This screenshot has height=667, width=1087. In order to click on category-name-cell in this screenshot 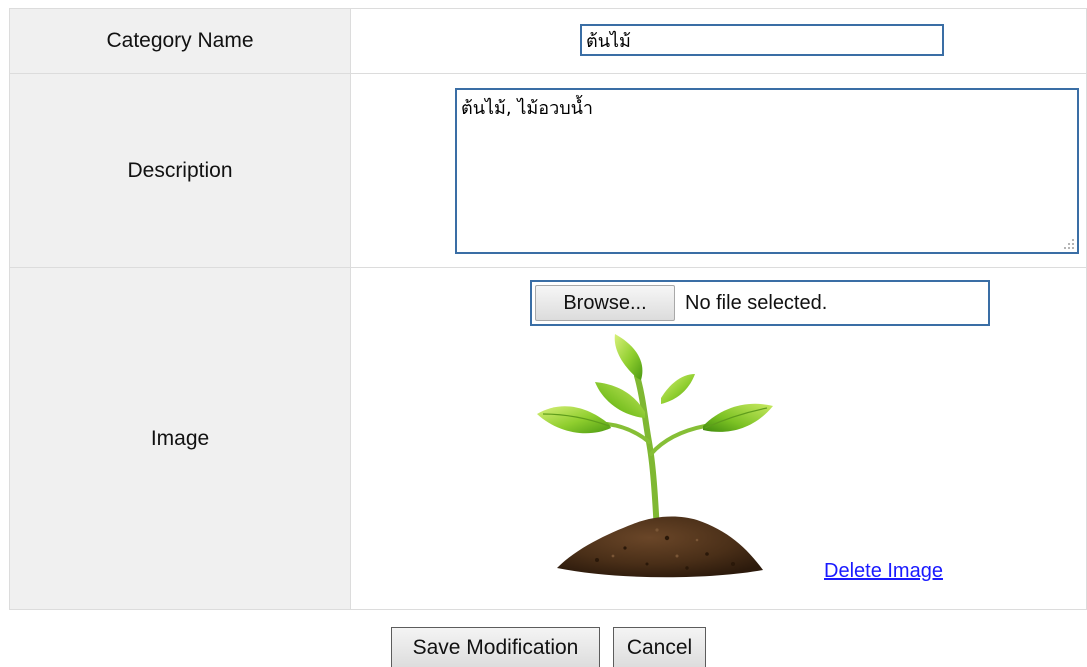, I will do `click(718, 41)`.